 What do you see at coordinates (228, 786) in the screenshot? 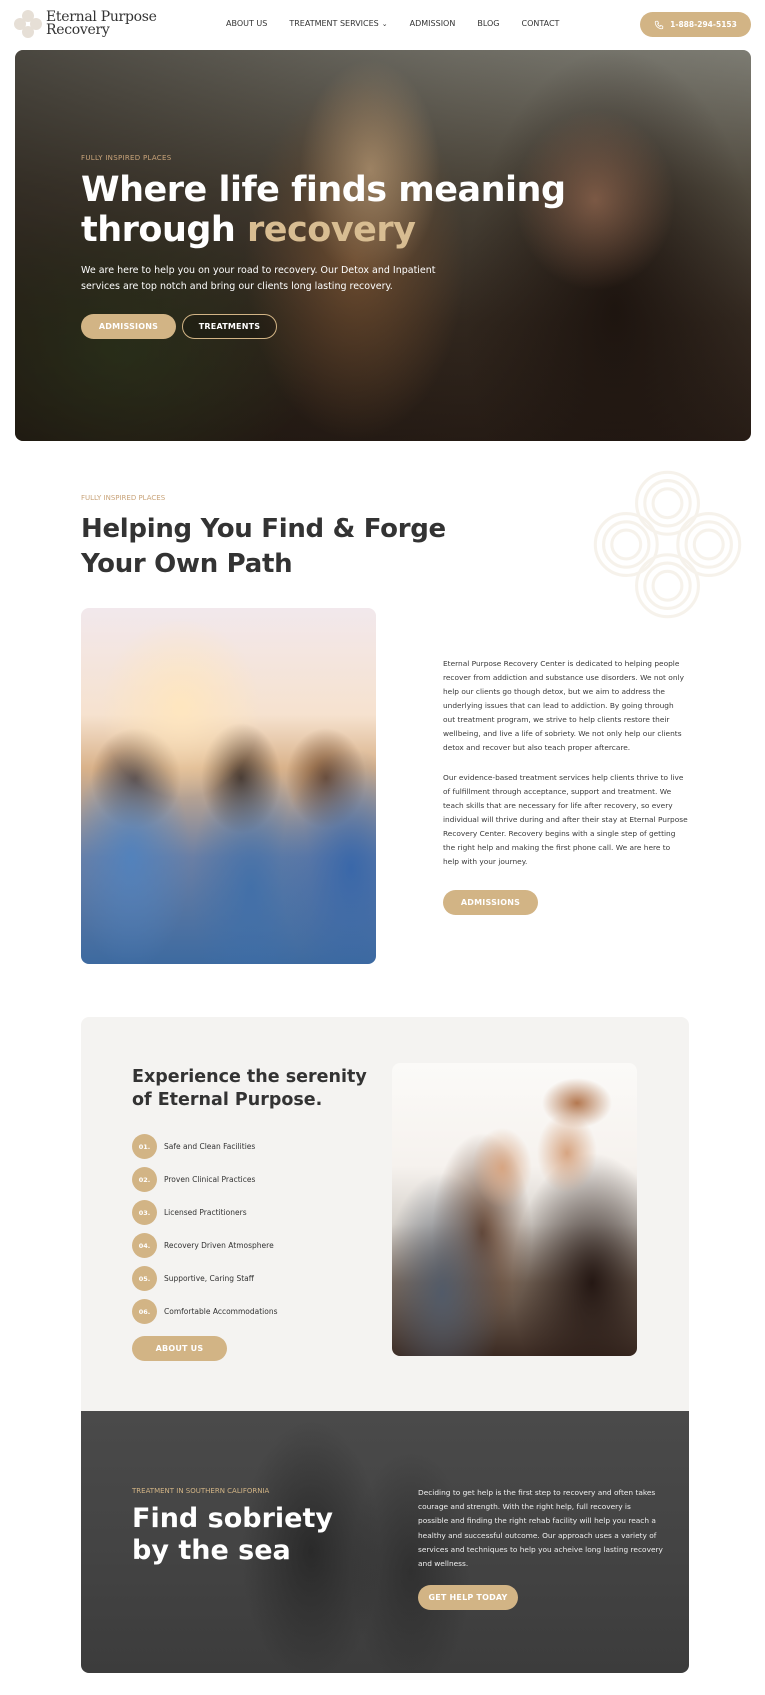
I see `friends-sunset-photo` at bounding box center [228, 786].